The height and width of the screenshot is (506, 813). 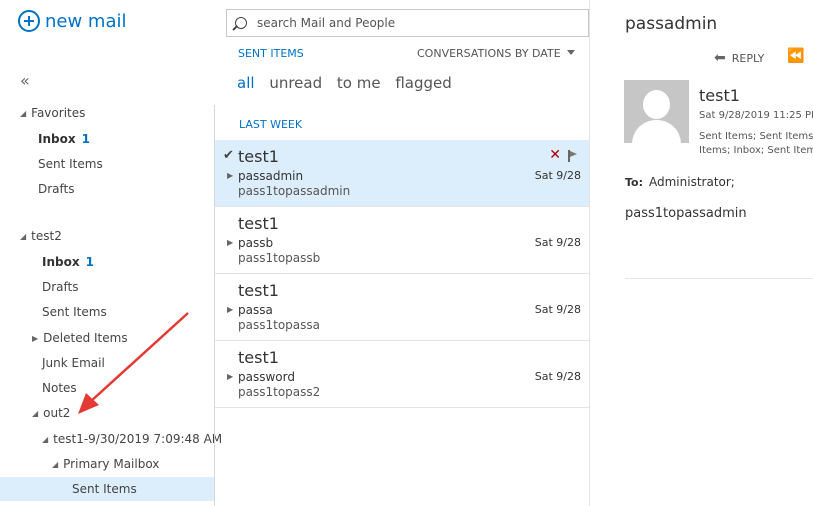 What do you see at coordinates (271, 124) in the screenshot?
I see `group-header: LAST WEEK` at bounding box center [271, 124].